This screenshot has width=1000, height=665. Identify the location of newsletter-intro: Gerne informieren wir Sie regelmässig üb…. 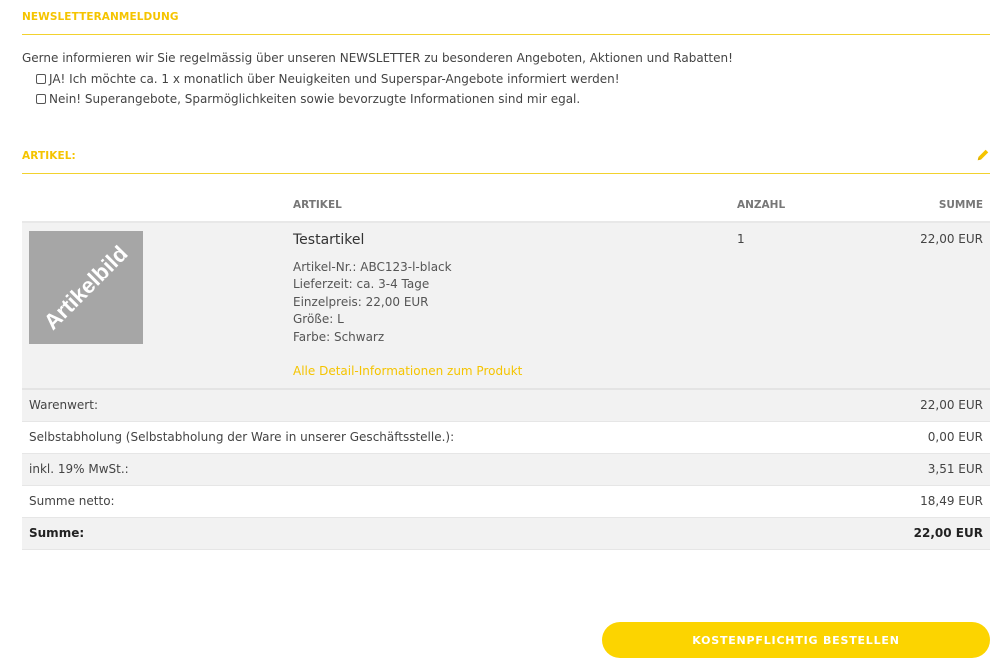
(377, 58).